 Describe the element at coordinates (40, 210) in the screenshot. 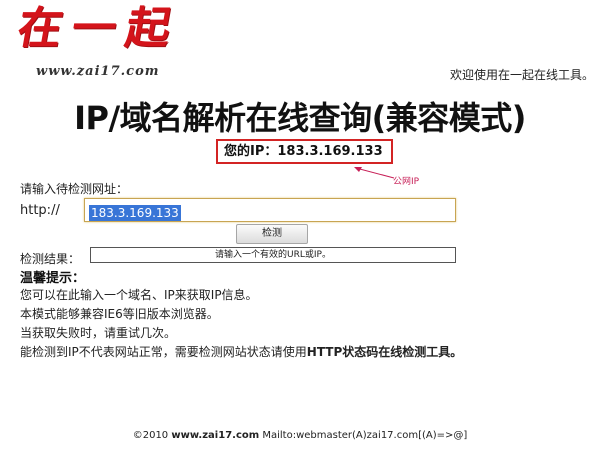

I see `protocol-label: http://` at that location.